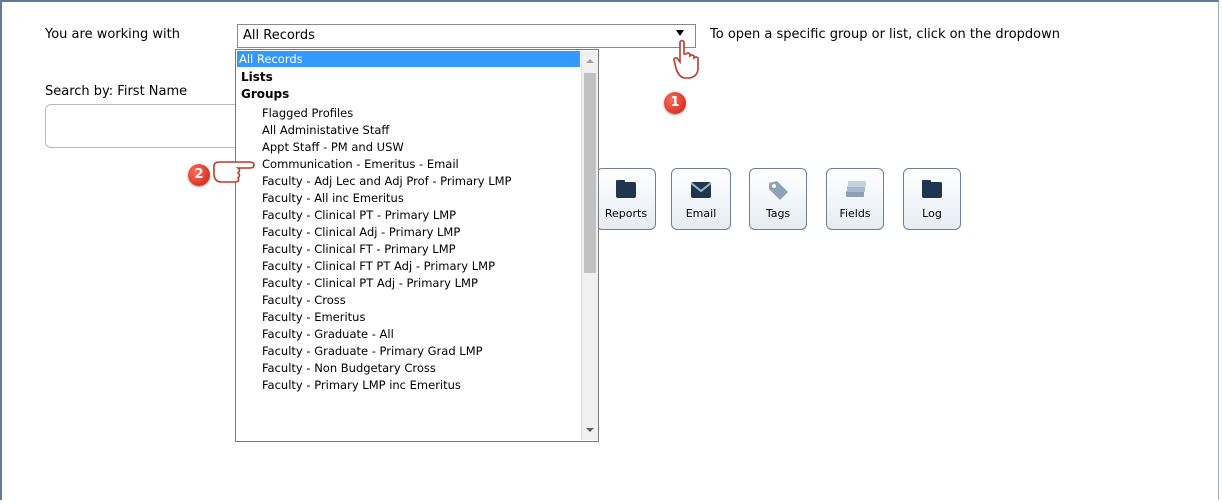 Image resolution: width=1222 pixels, height=503 pixels. I want to click on fields-button: Fields, so click(855, 199).